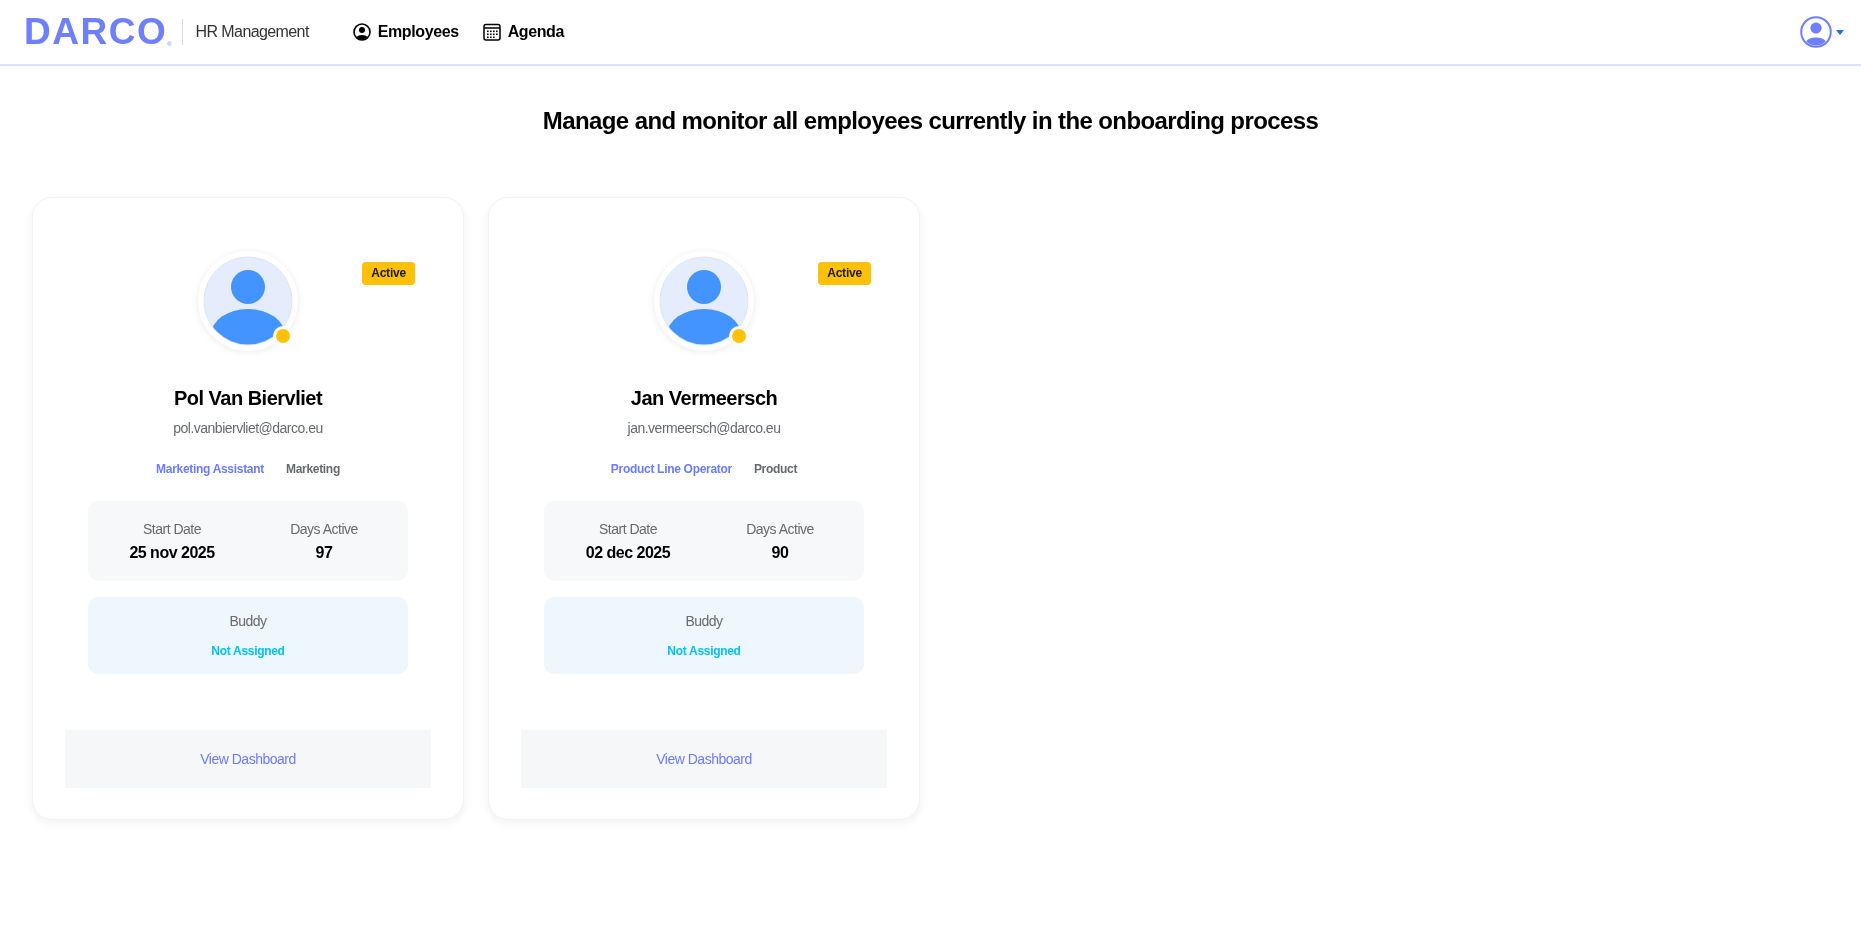 The width and height of the screenshot is (1861, 937). Describe the element at coordinates (210, 469) in the screenshot. I see `job-title: Marketing Assistant` at that location.